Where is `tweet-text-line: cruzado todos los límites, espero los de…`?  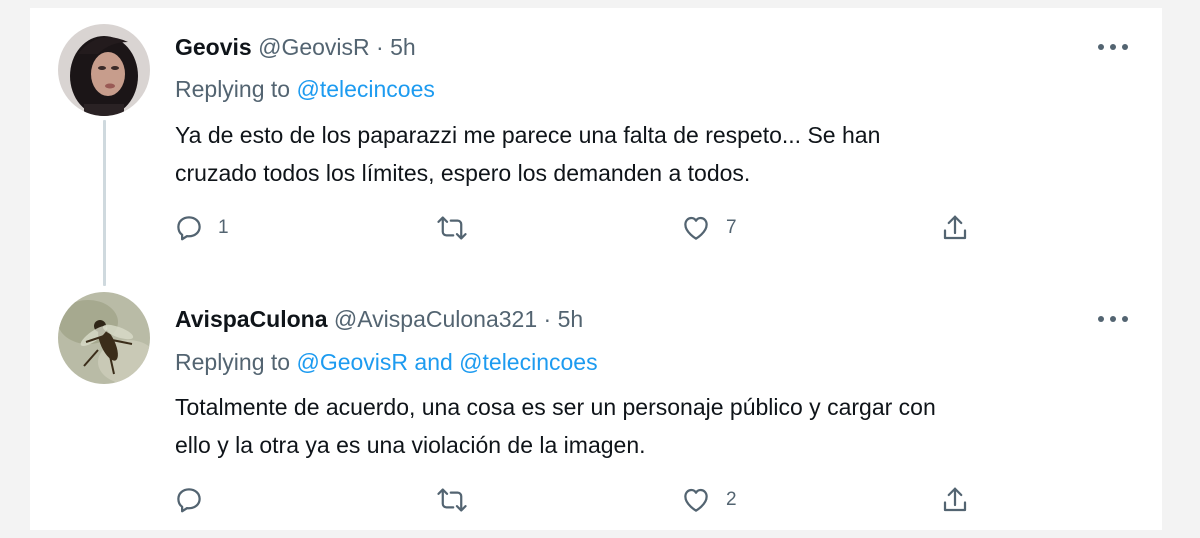 tweet-text-line: cruzado todos los límites, espero los de… is located at coordinates (463, 173).